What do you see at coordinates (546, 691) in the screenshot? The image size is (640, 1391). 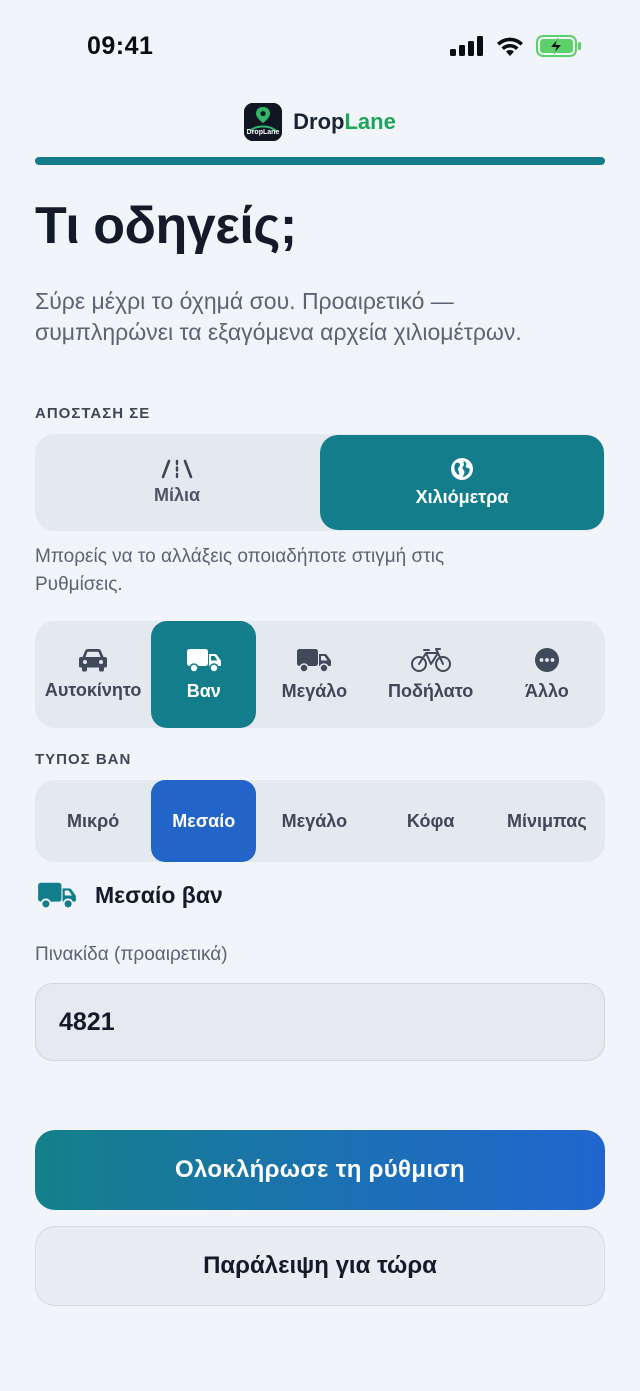 I see `vehicle-option-label: Άλλο` at bounding box center [546, 691].